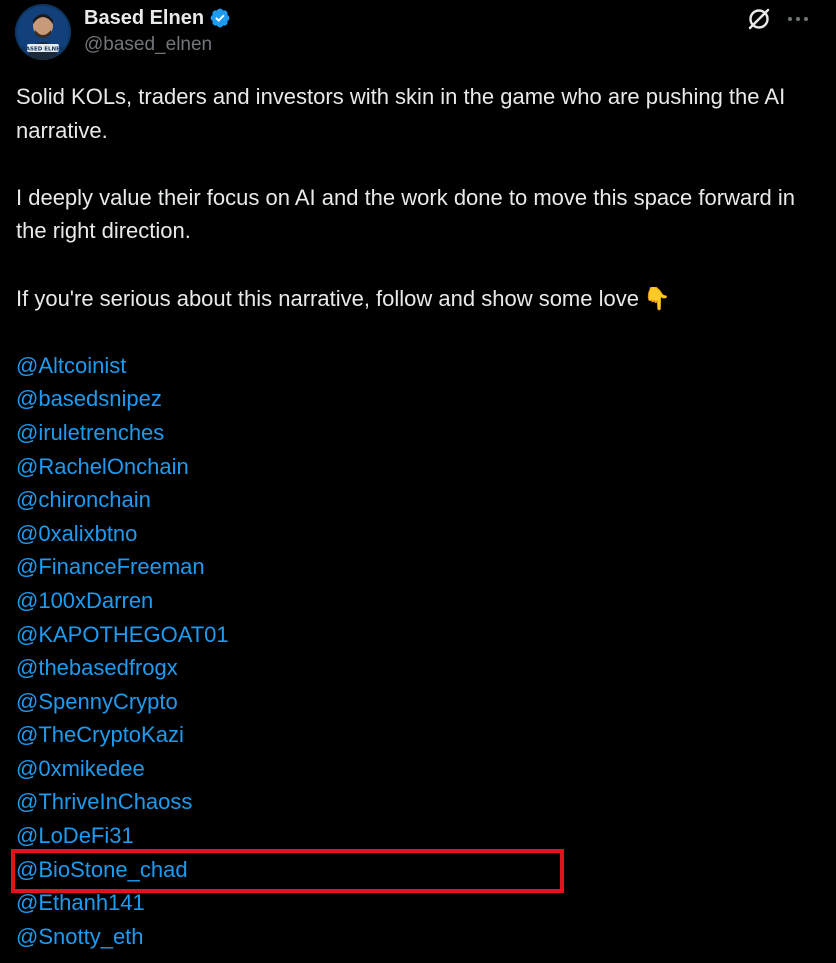 Image resolution: width=836 pixels, height=963 pixels. What do you see at coordinates (416, 903) in the screenshot?
I see `mention-link: @Ethanh141` at bounding box center [416, 903].